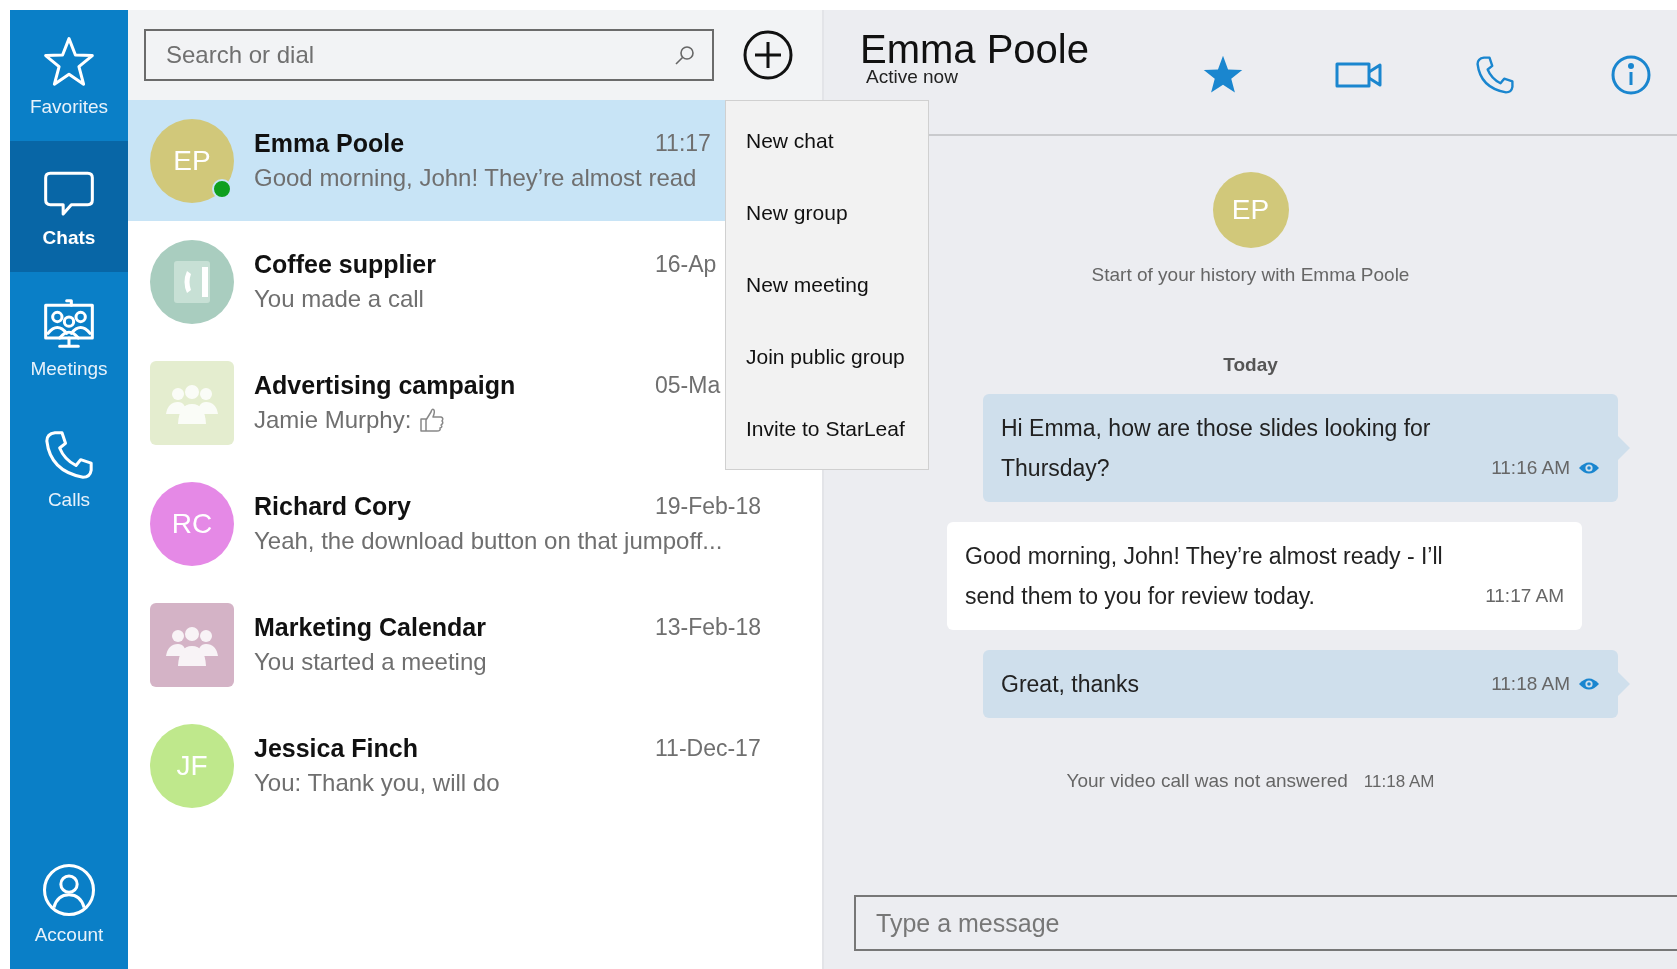 The height and width of the screenshot is (969, 1677). What do you see at coordinates (686, 264) in the screenshot?
I see `chat-time: 16-Ap` at bounding box center [686, 264].